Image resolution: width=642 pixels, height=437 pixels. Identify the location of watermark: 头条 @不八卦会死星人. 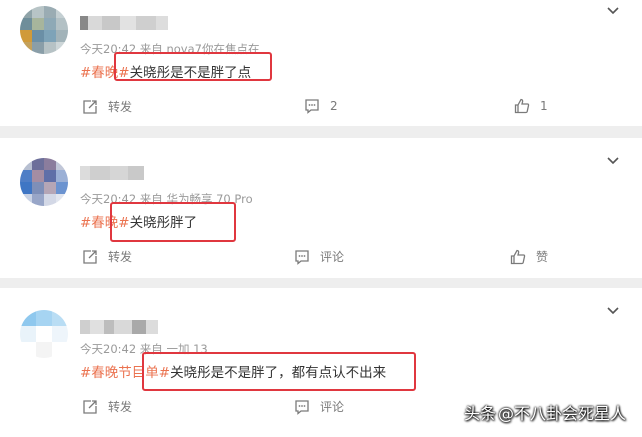
(545, 412).